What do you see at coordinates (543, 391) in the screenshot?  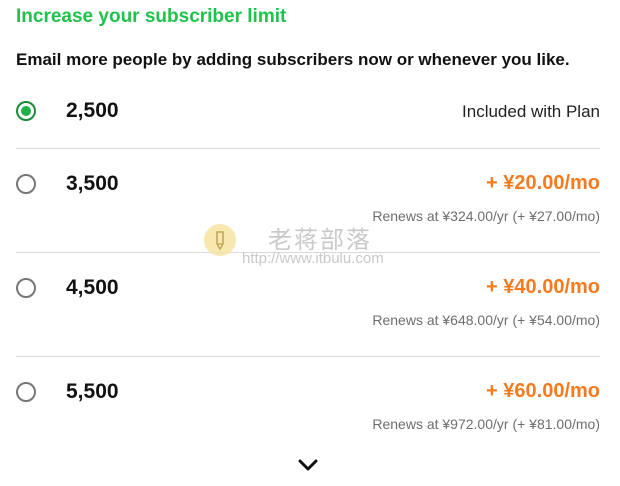 I see `price-monthly: + ¥60.00/mo` at bounding box center [543, 391].